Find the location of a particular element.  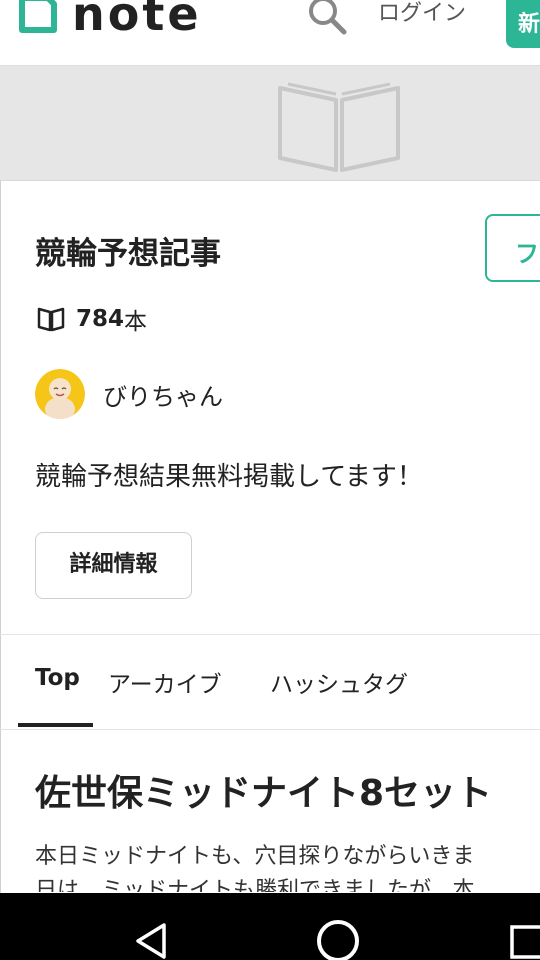

recent-apps-icon is located at coordinates (524, 941).